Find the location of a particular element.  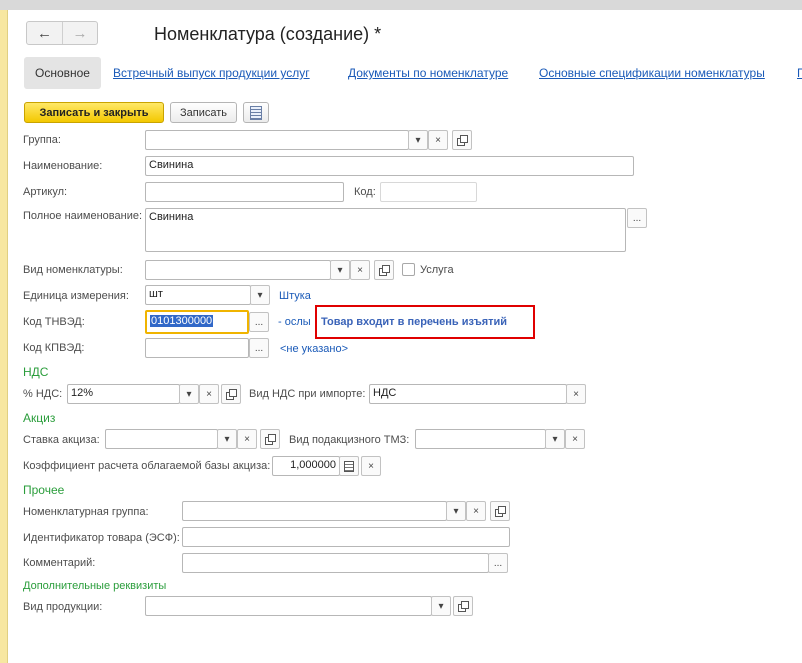

save-and-close-button: Записать и закрыть is located at coordinates (94, 112).